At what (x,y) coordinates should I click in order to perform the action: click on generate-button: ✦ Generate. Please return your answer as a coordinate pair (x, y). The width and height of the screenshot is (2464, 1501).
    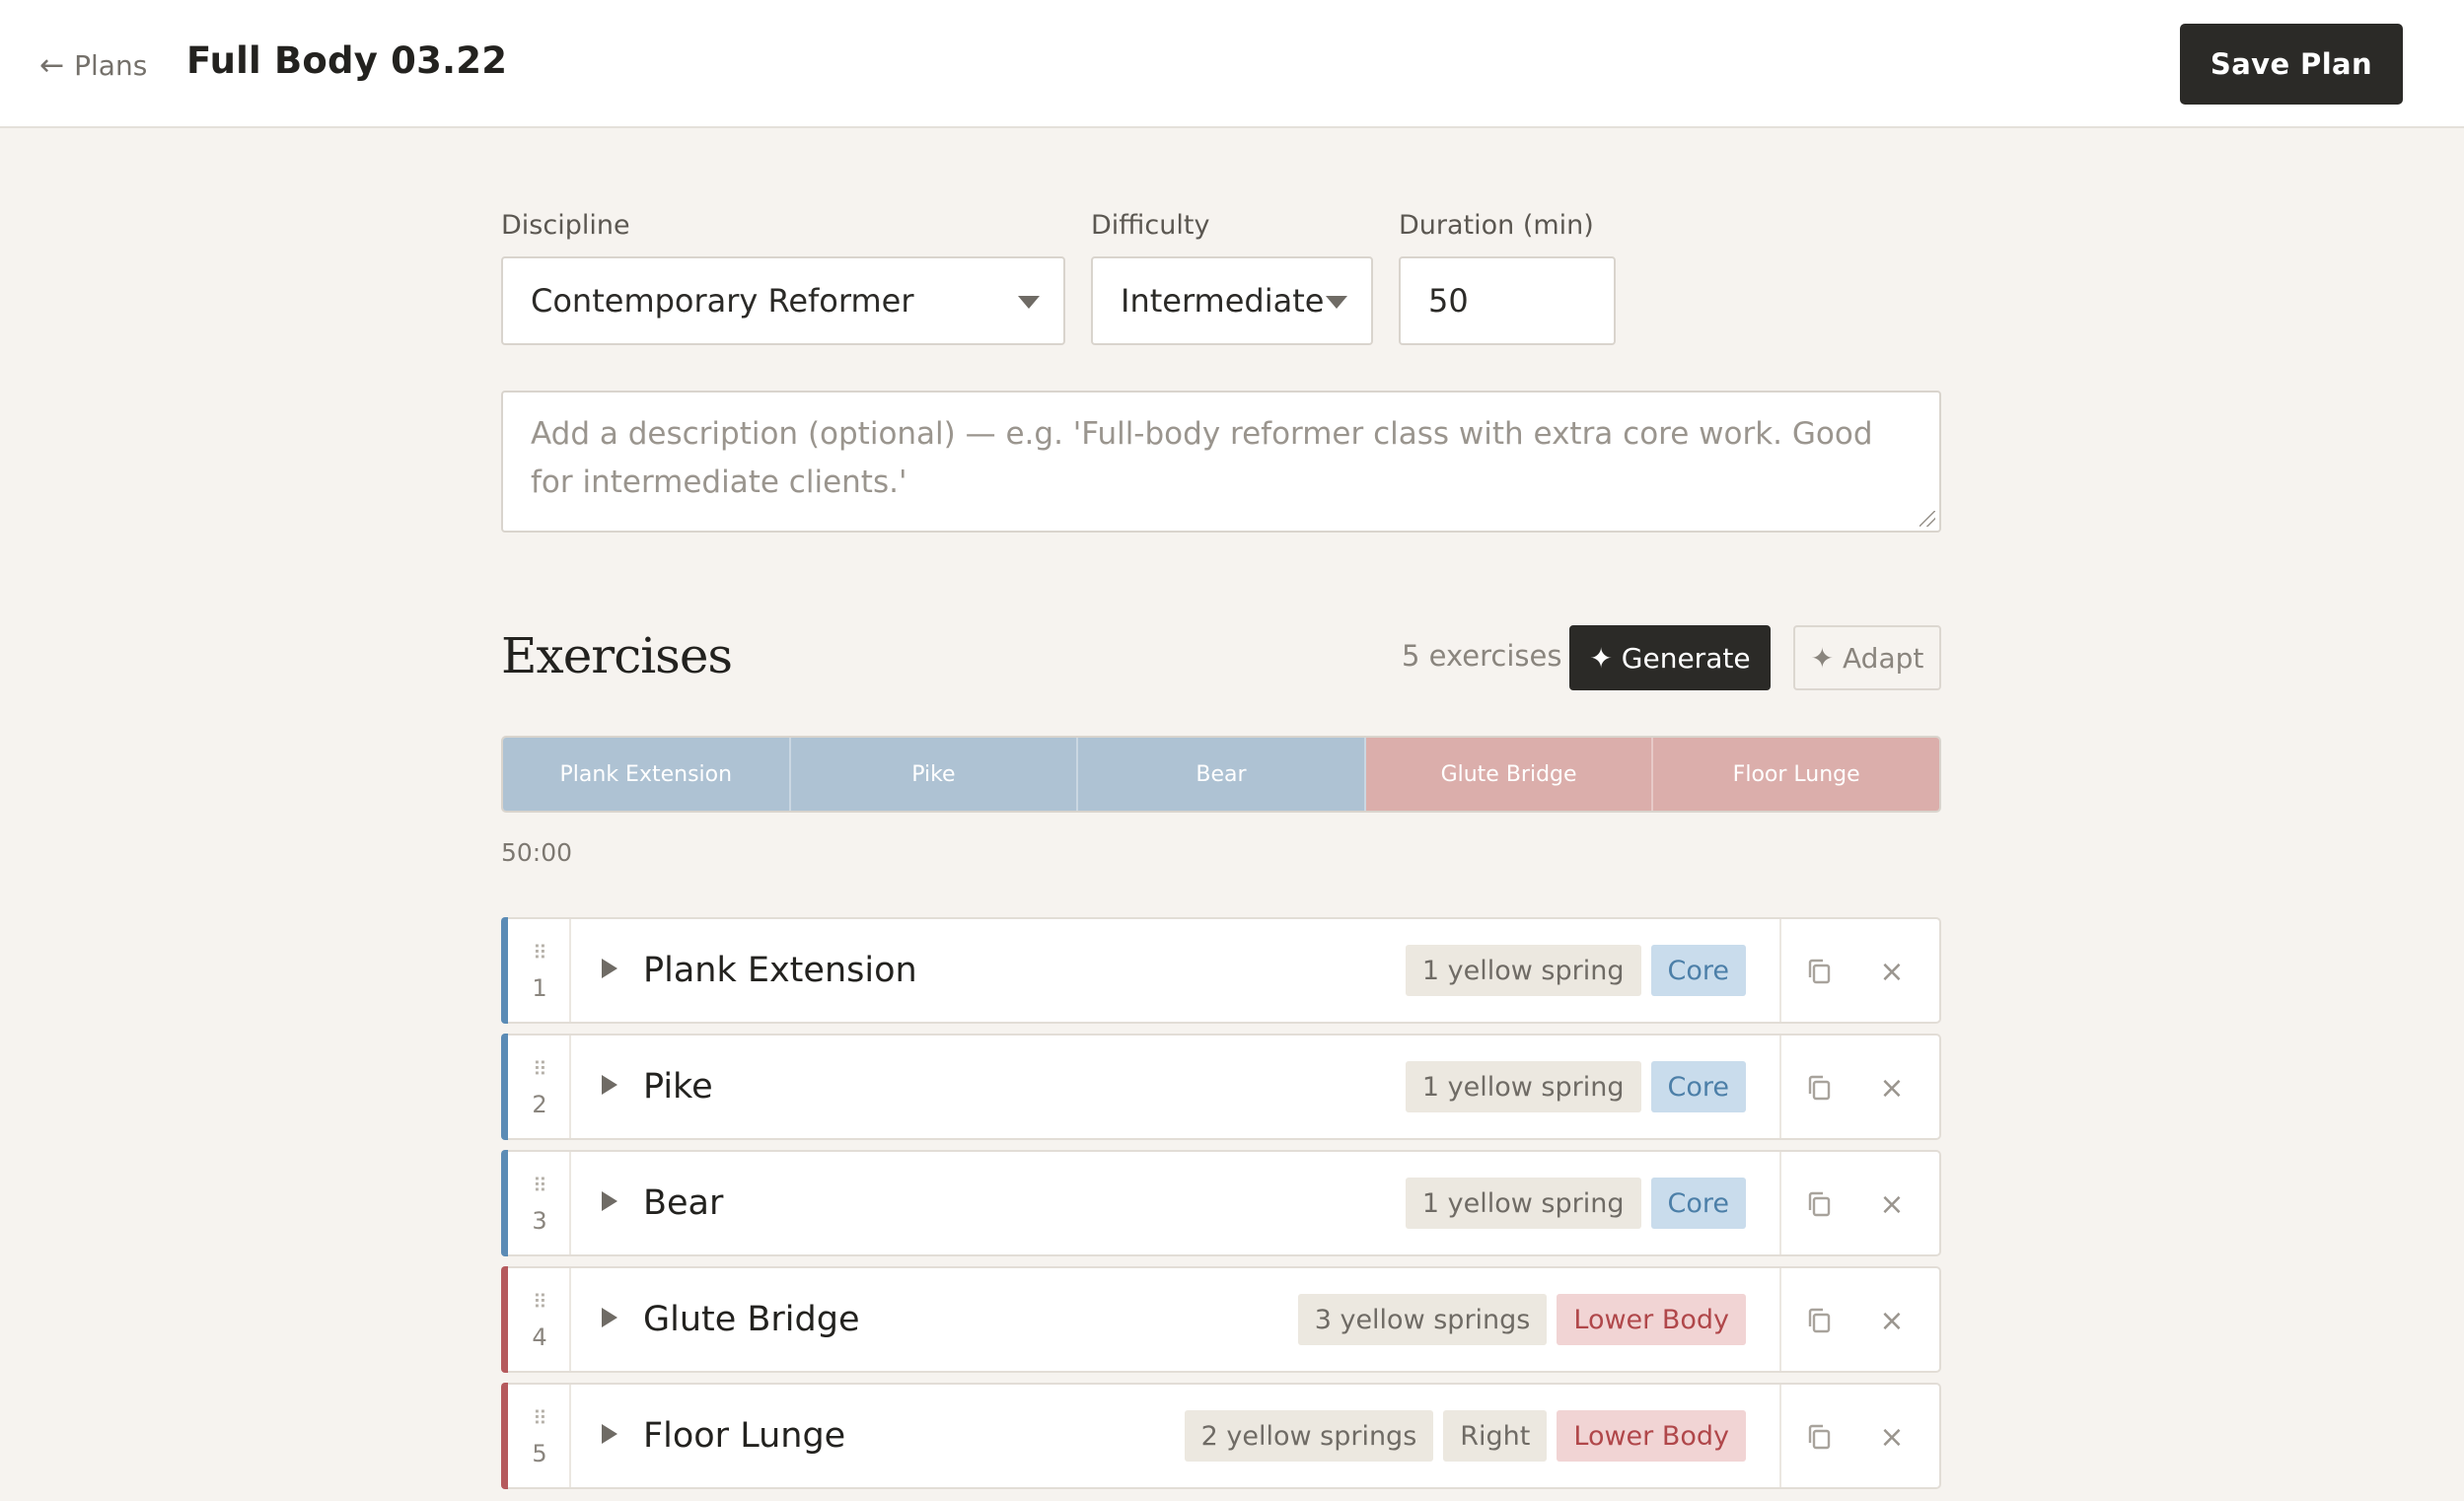
    Looking at the image, I should click on (1670, 657).